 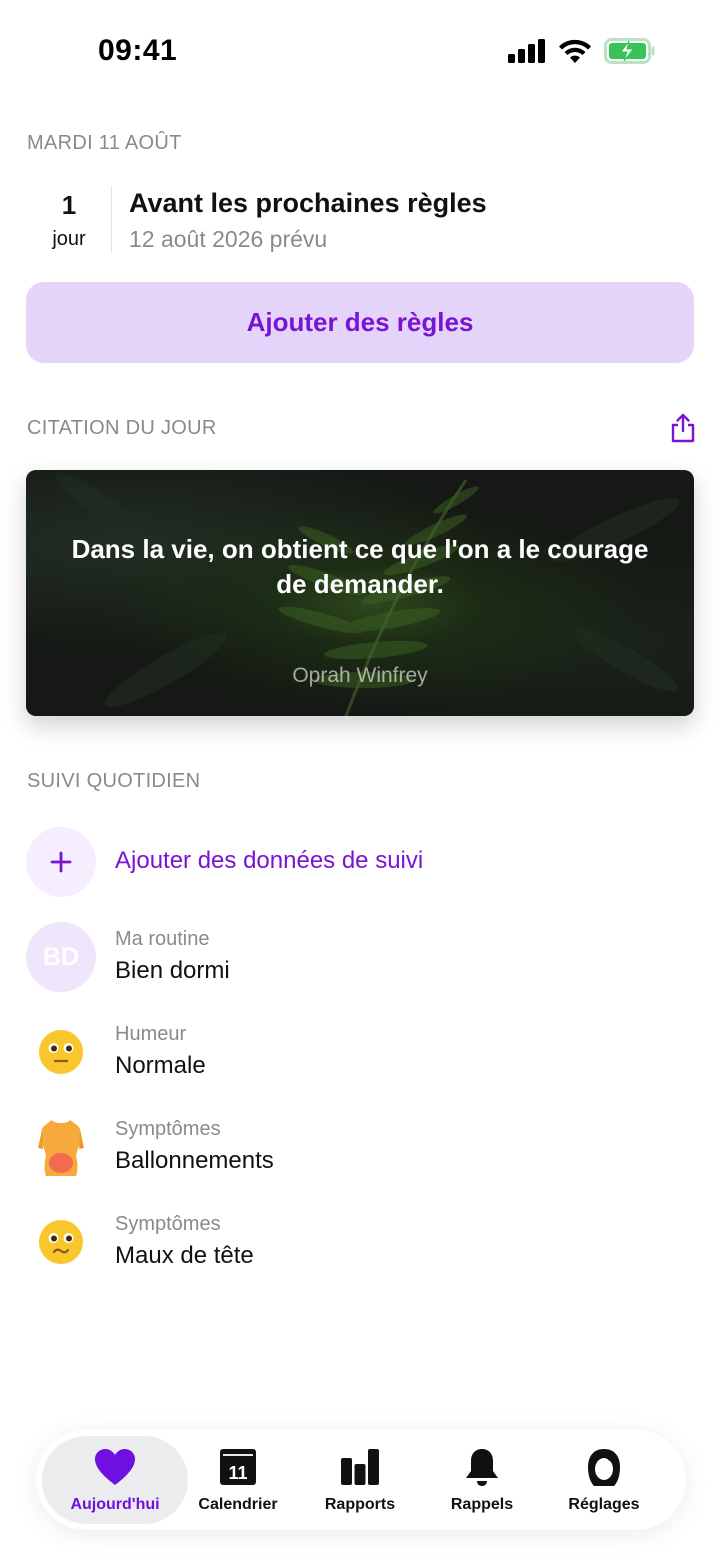 I want to click on add-tracking-row: Ajouter des données de suivi, so click(x=360, y=862).